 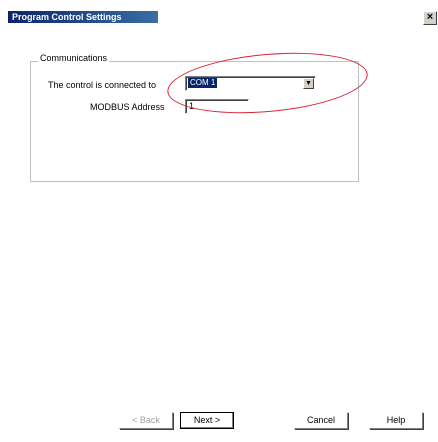 I want to click on connected-to-label: The control is connected to, so click(x=102, y=85).